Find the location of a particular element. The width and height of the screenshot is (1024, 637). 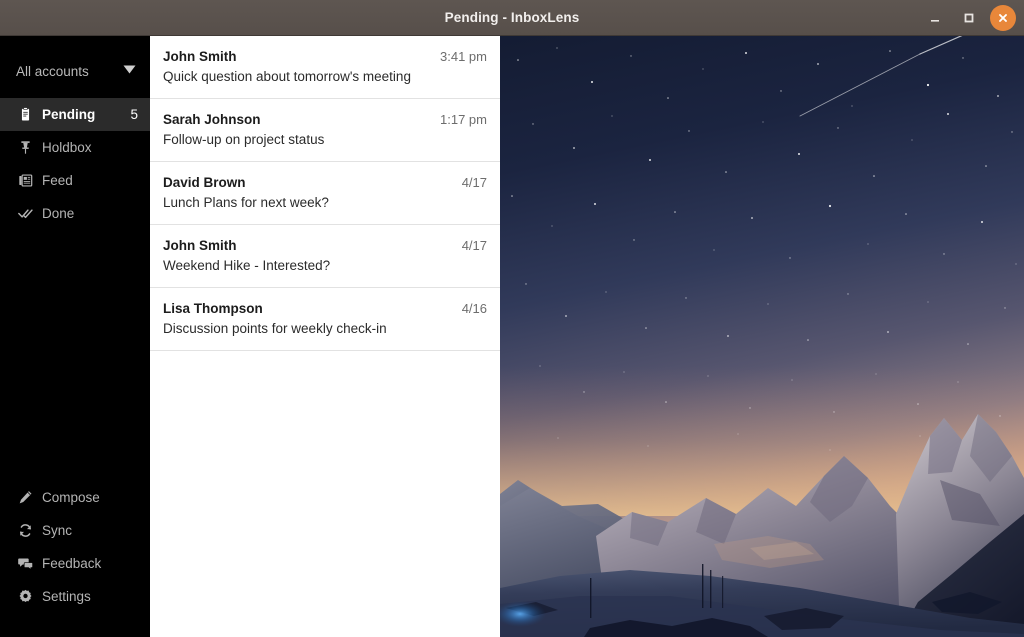

settings-button: Settings is located at coordinates (75, 596).